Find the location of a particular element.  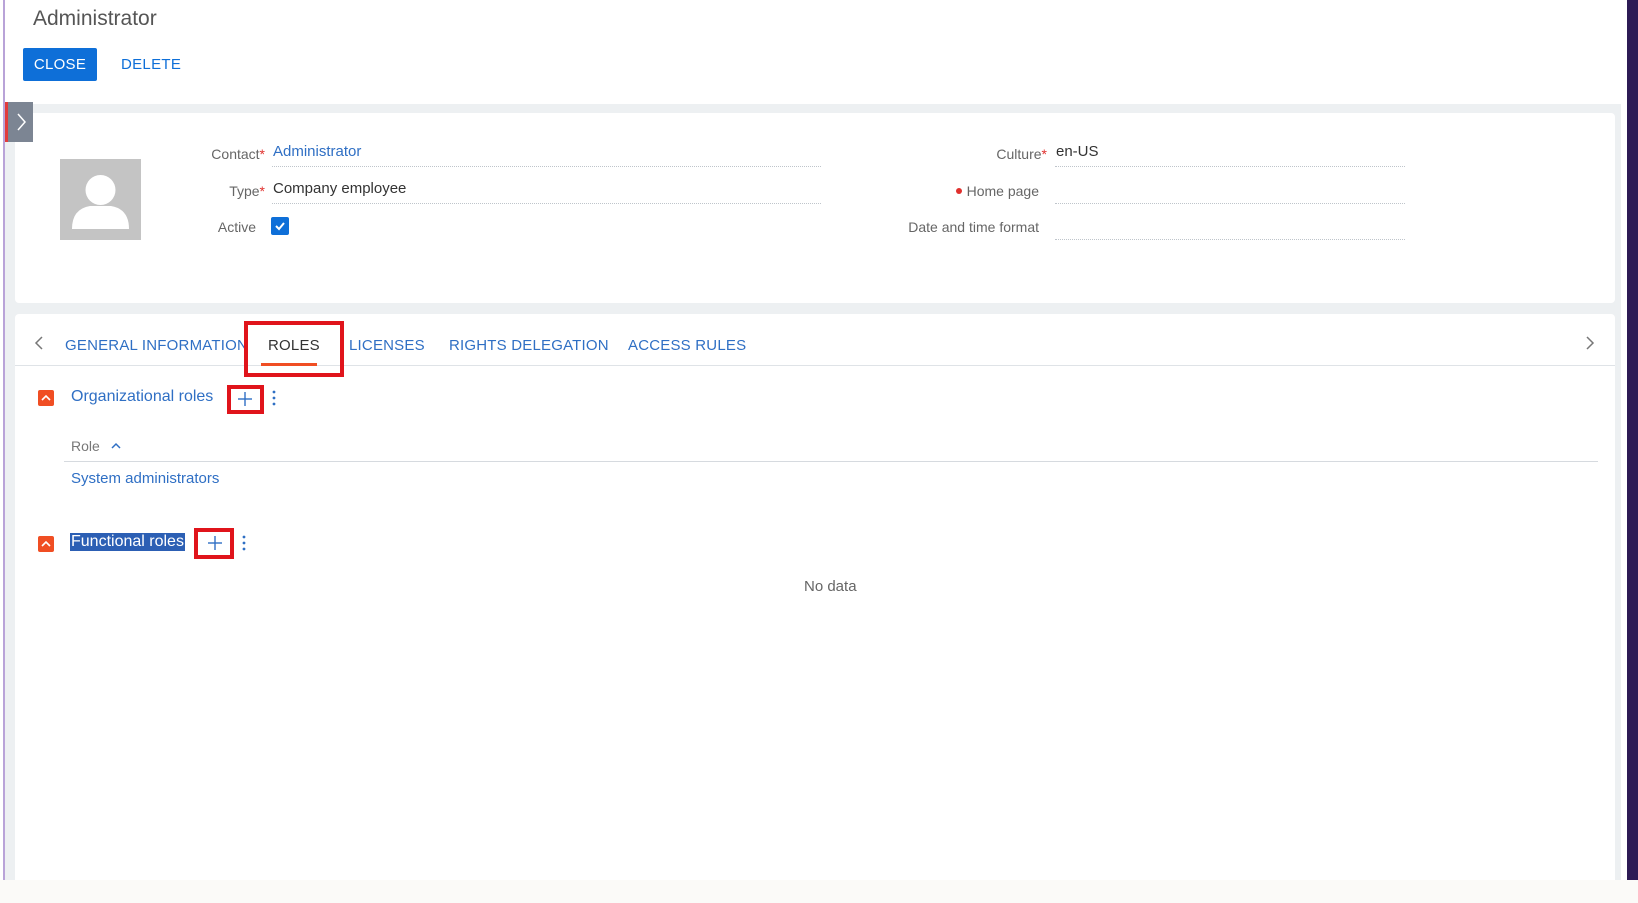

user-silhouette-icon is located at coordinates (100, 199).